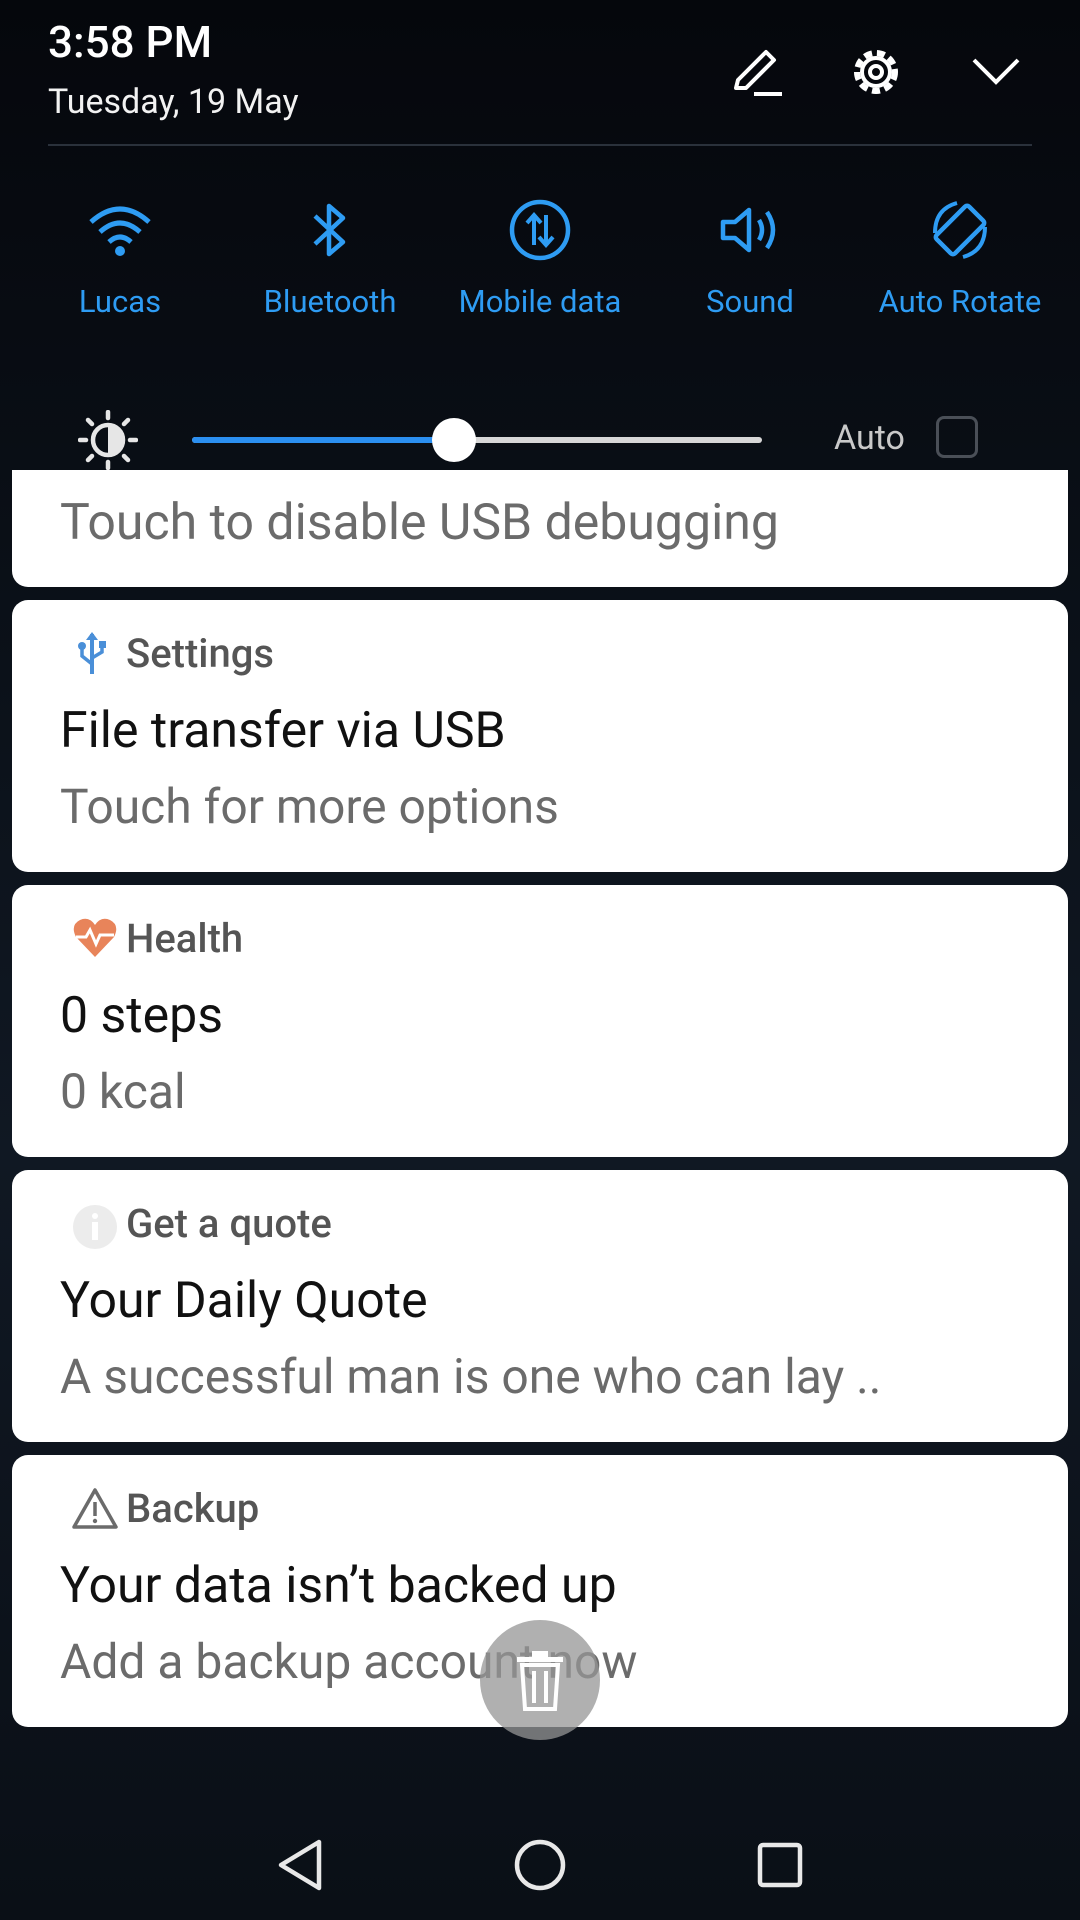  Describe the element at coordinates (330, 230) in the screenshot. I see `bluetooth-icon` at that location.